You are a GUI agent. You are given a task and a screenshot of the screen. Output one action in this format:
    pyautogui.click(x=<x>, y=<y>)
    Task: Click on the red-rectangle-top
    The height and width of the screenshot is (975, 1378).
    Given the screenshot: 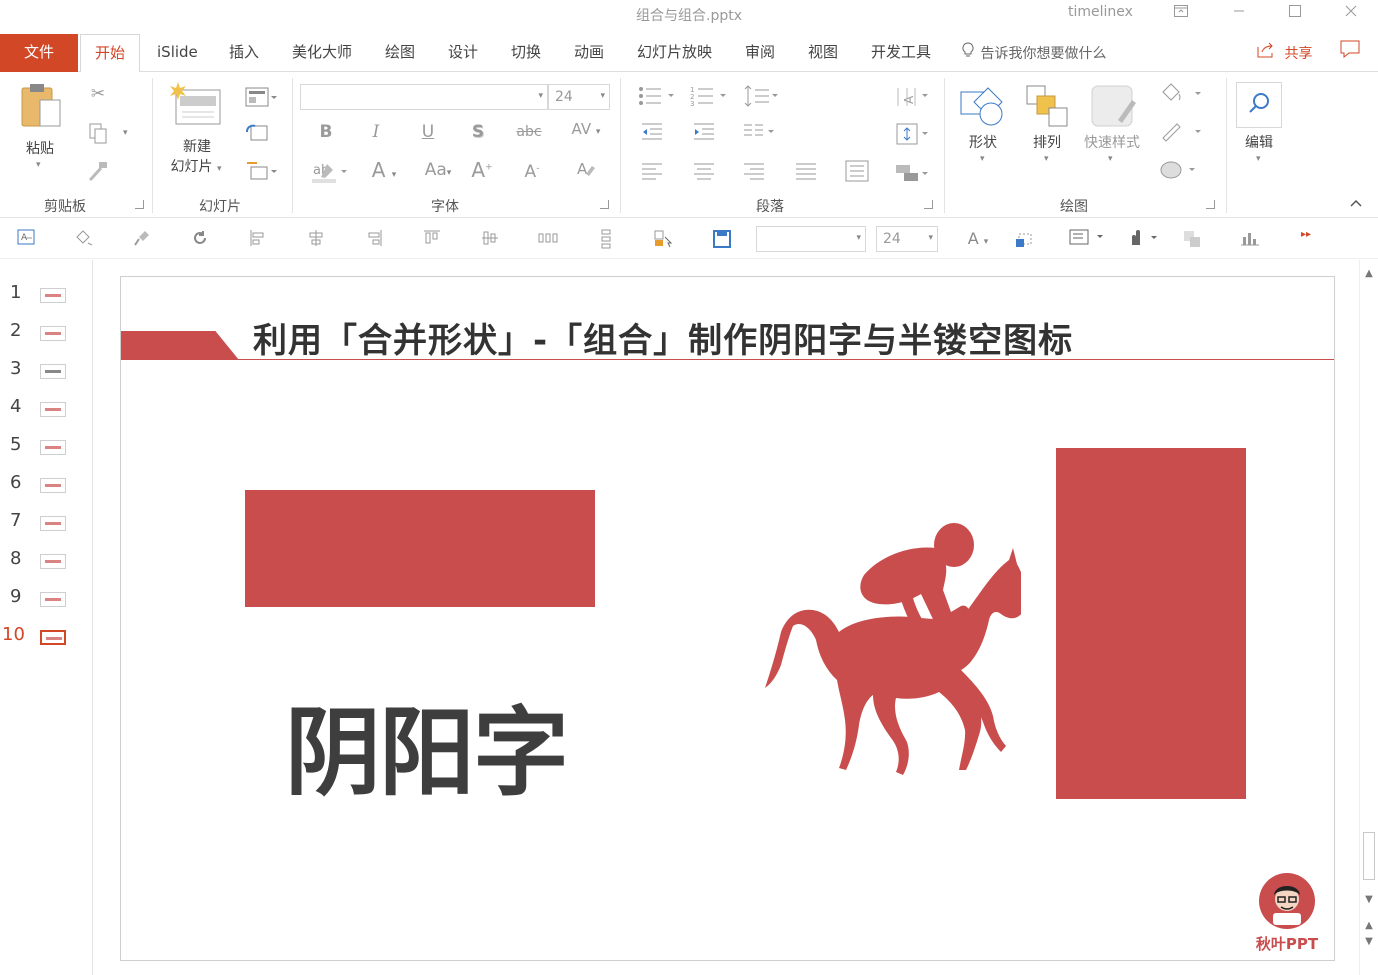 What is the action you would take?
    pyautogui.click(x=420, y=548)
    